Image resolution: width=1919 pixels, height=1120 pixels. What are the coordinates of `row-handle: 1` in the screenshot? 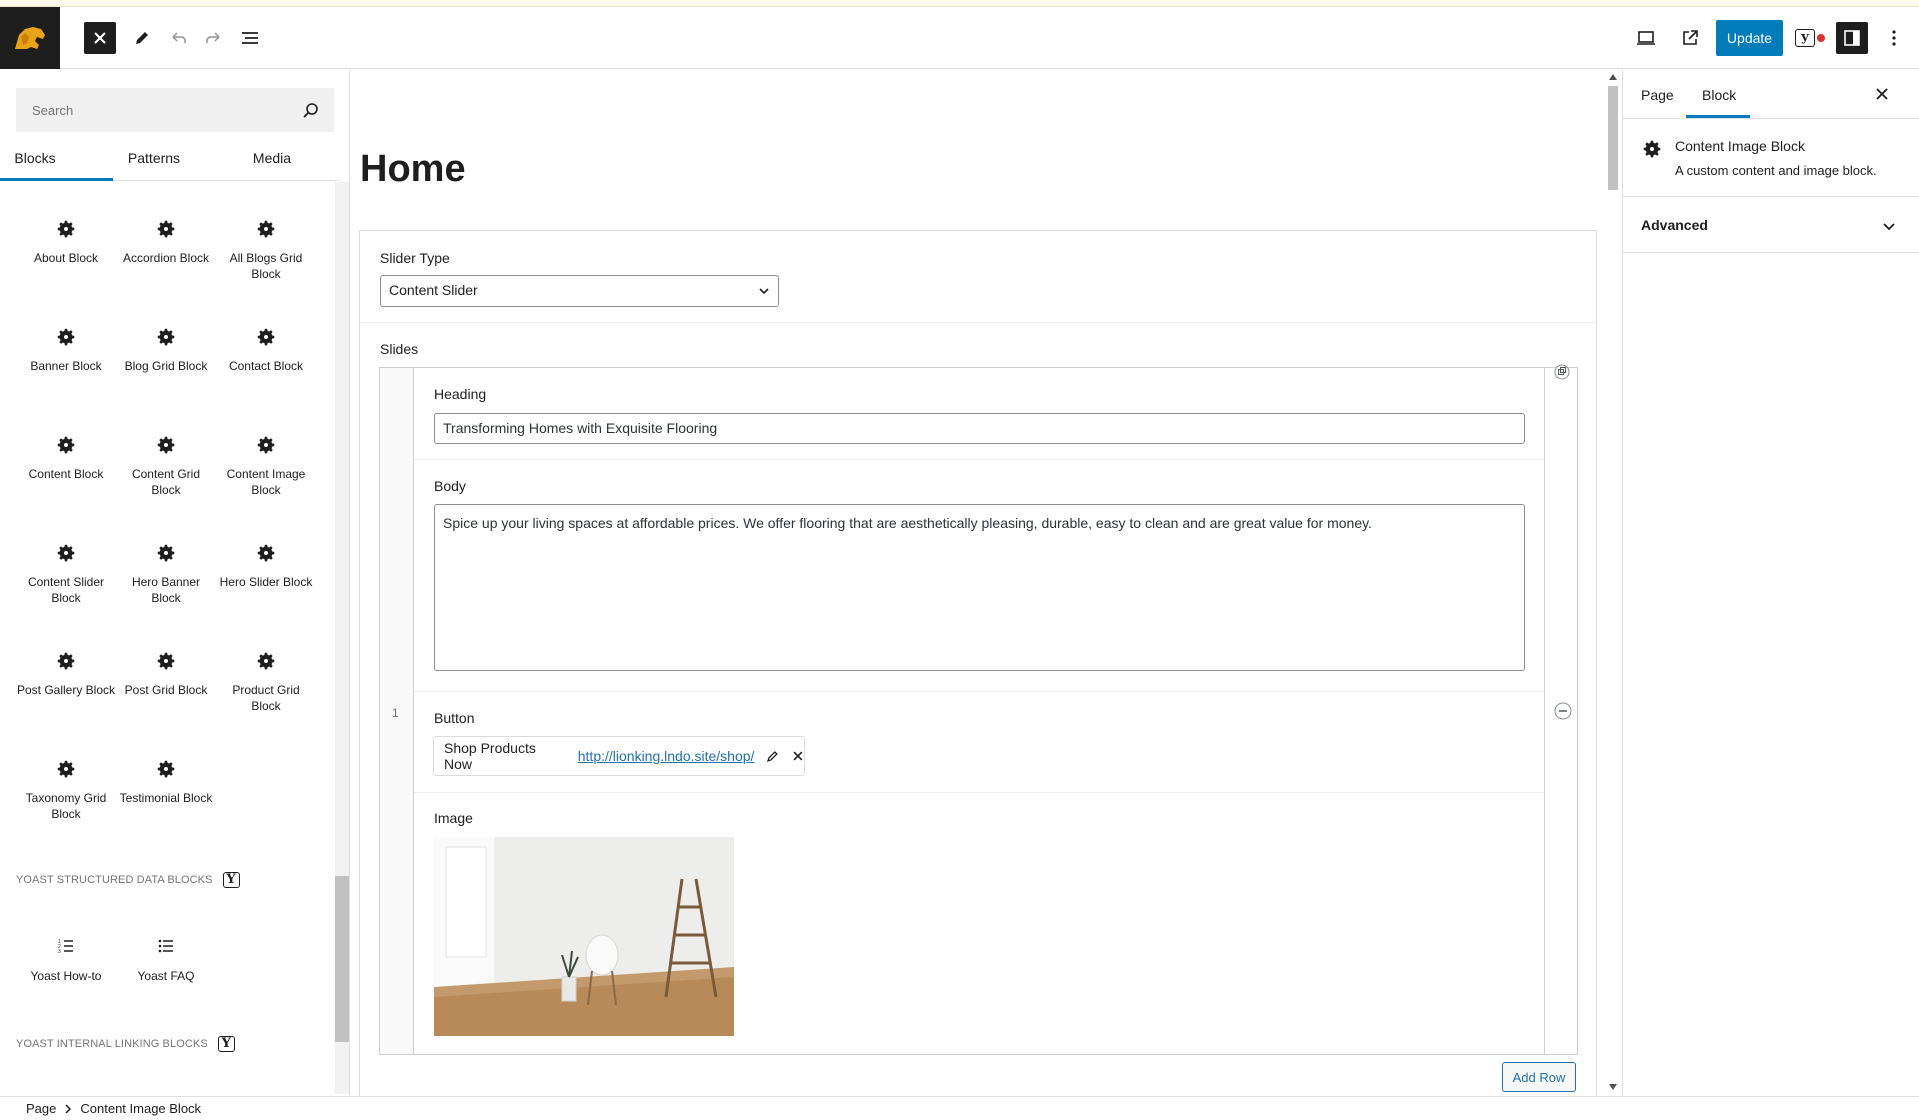 It's located at (397, 711).